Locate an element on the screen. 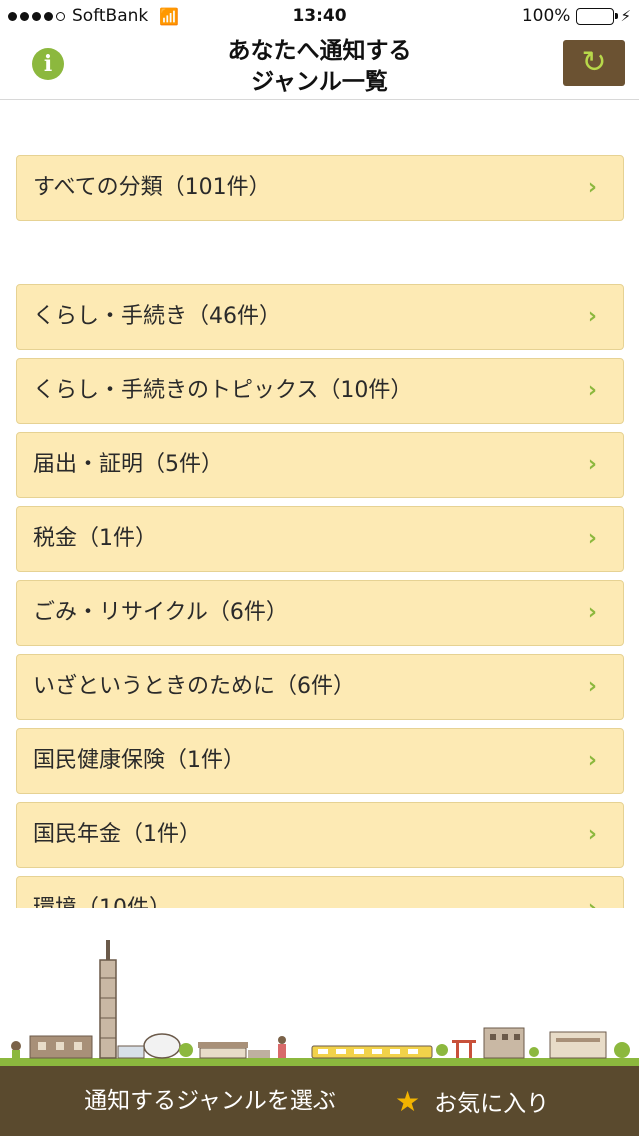  list-item-label: 国民健康保険（1件） is located at coordinates (139, 760).